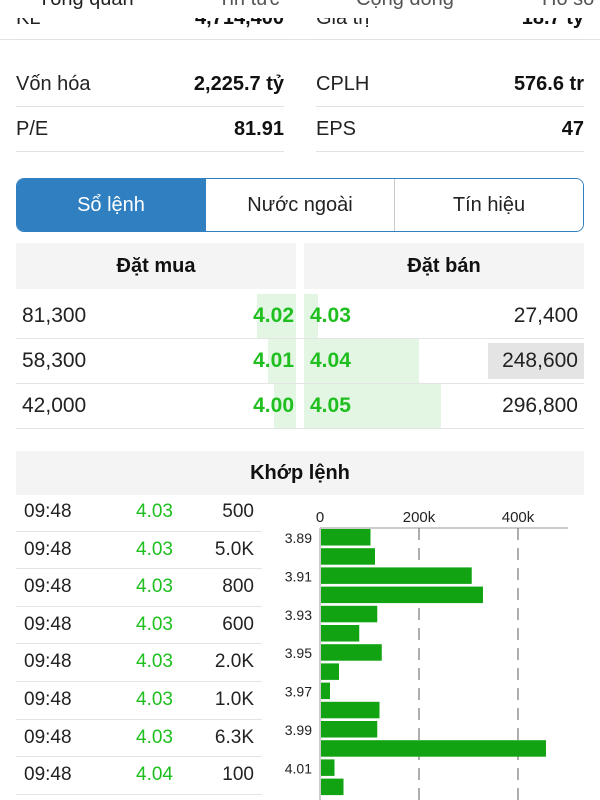  I want to click on segment-signals: Tín hiệu, so click(489, 205).